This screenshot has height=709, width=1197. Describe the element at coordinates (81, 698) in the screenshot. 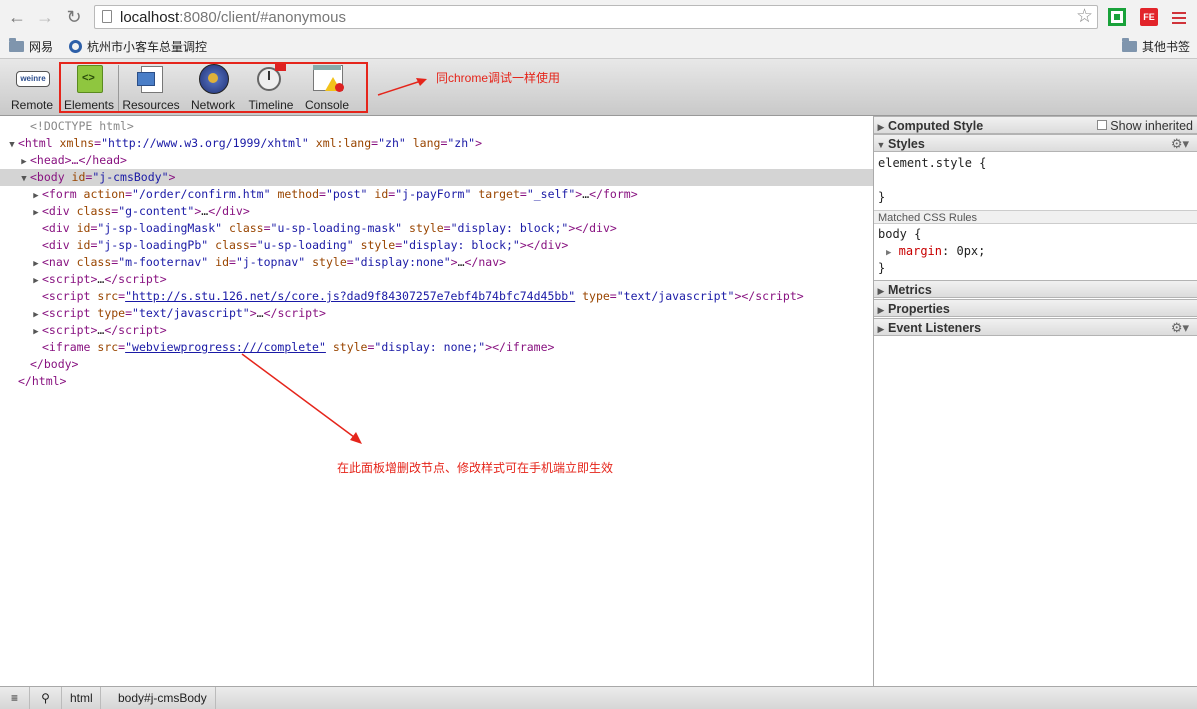

I see `breadcrumb-html: html` at that location.